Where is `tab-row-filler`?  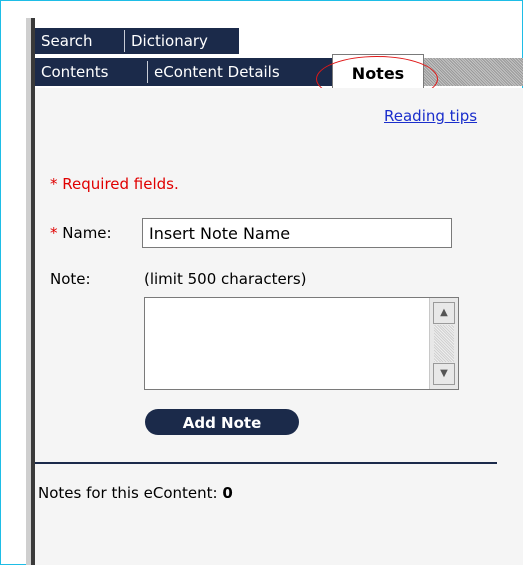
tab-row-filler is located at coordinates (473, 72).